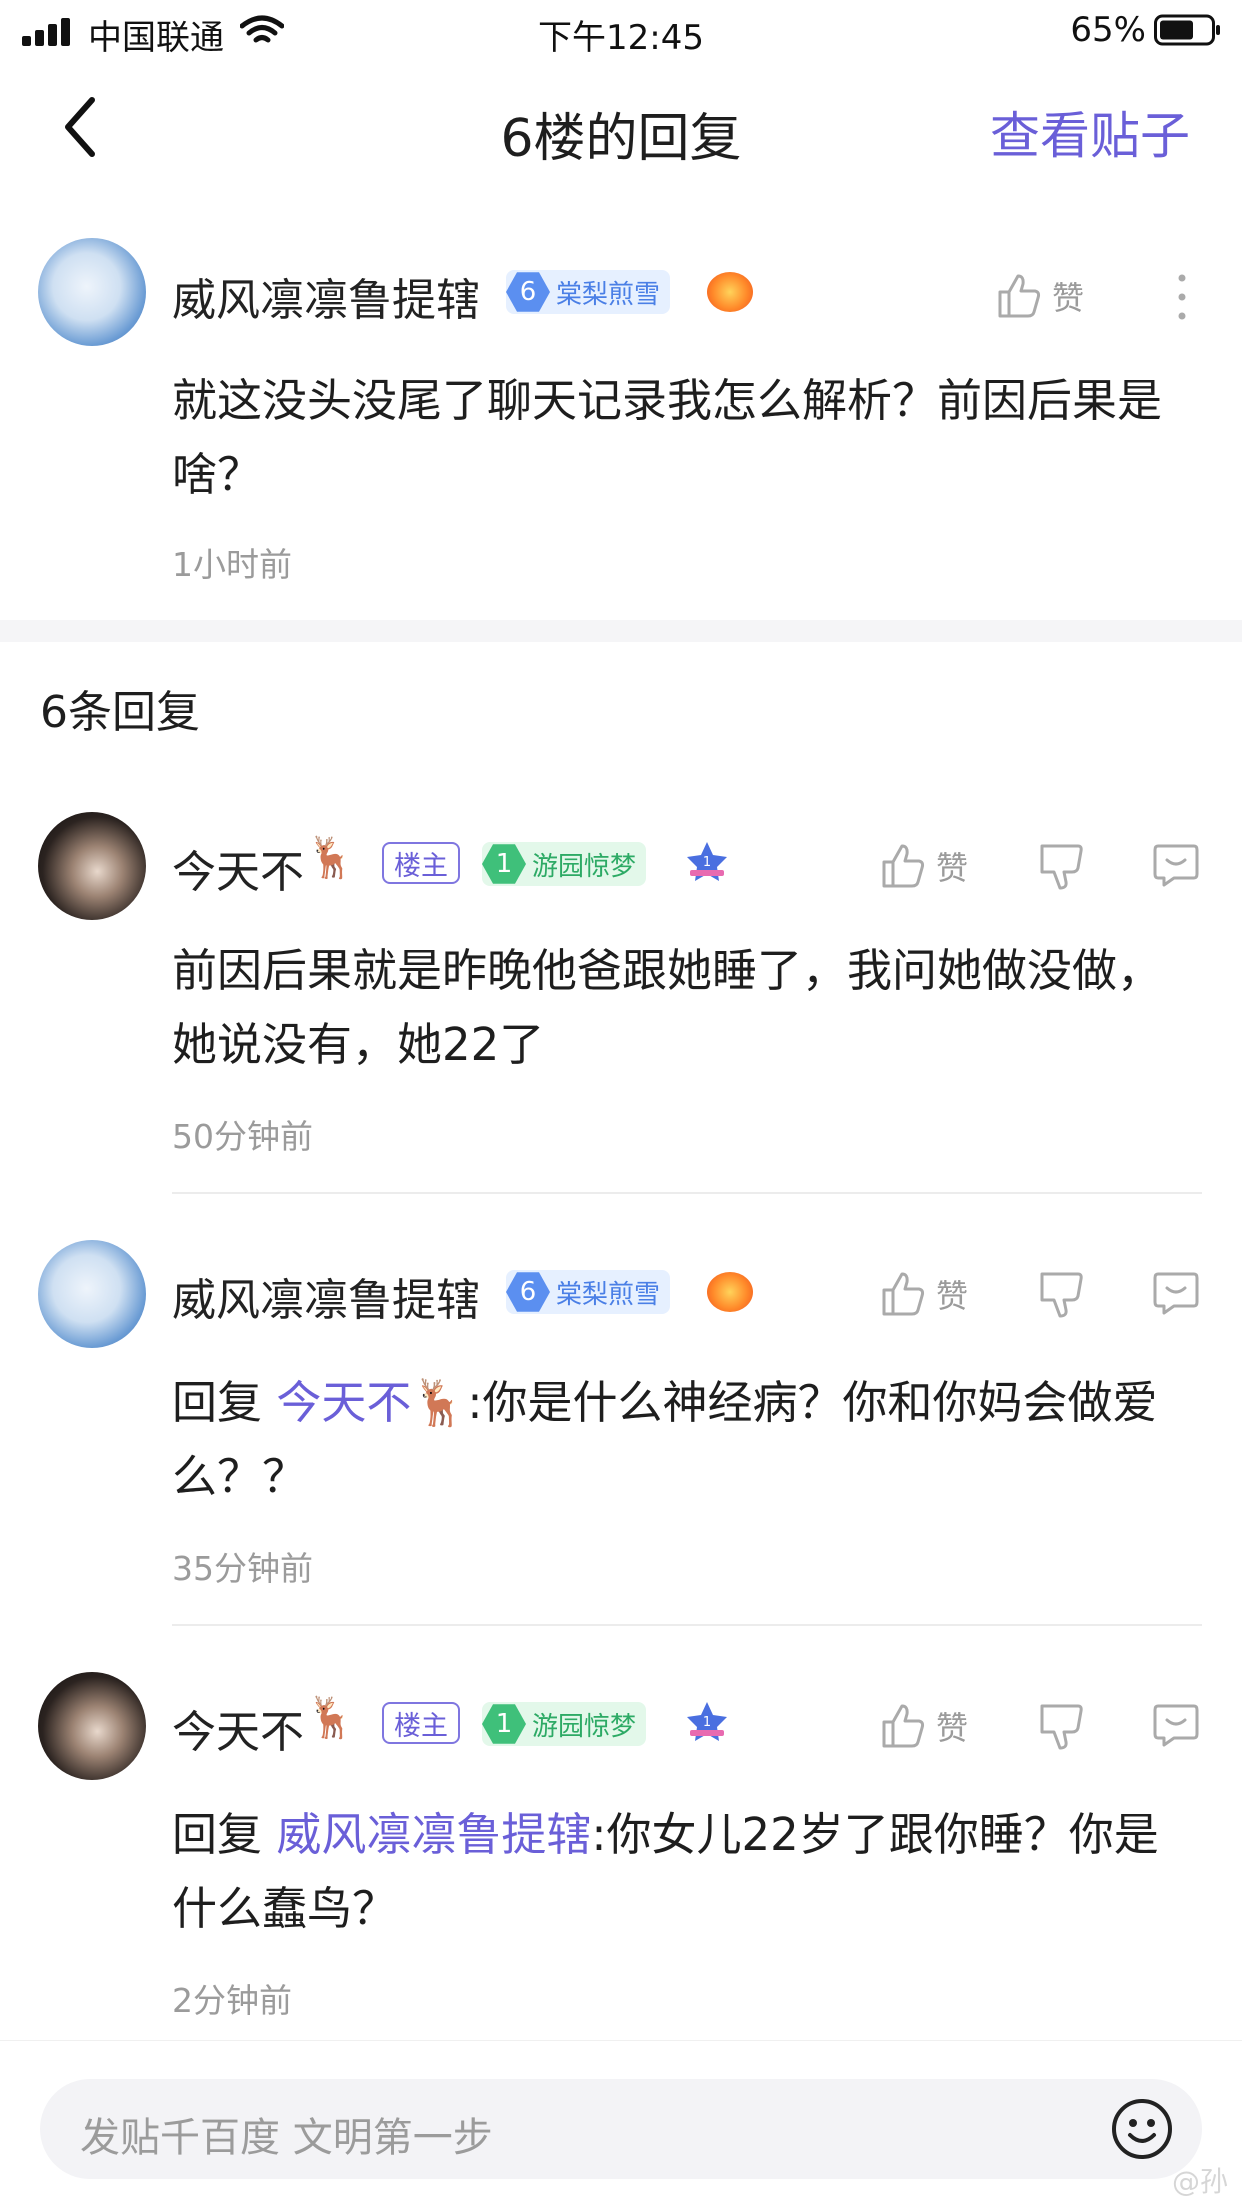  I want to click on reply-content: 回复 威风凛凛鲁提辖:你女儿22岁了跟你睡？你是什么蠢鸟？, so click(672, 1872).